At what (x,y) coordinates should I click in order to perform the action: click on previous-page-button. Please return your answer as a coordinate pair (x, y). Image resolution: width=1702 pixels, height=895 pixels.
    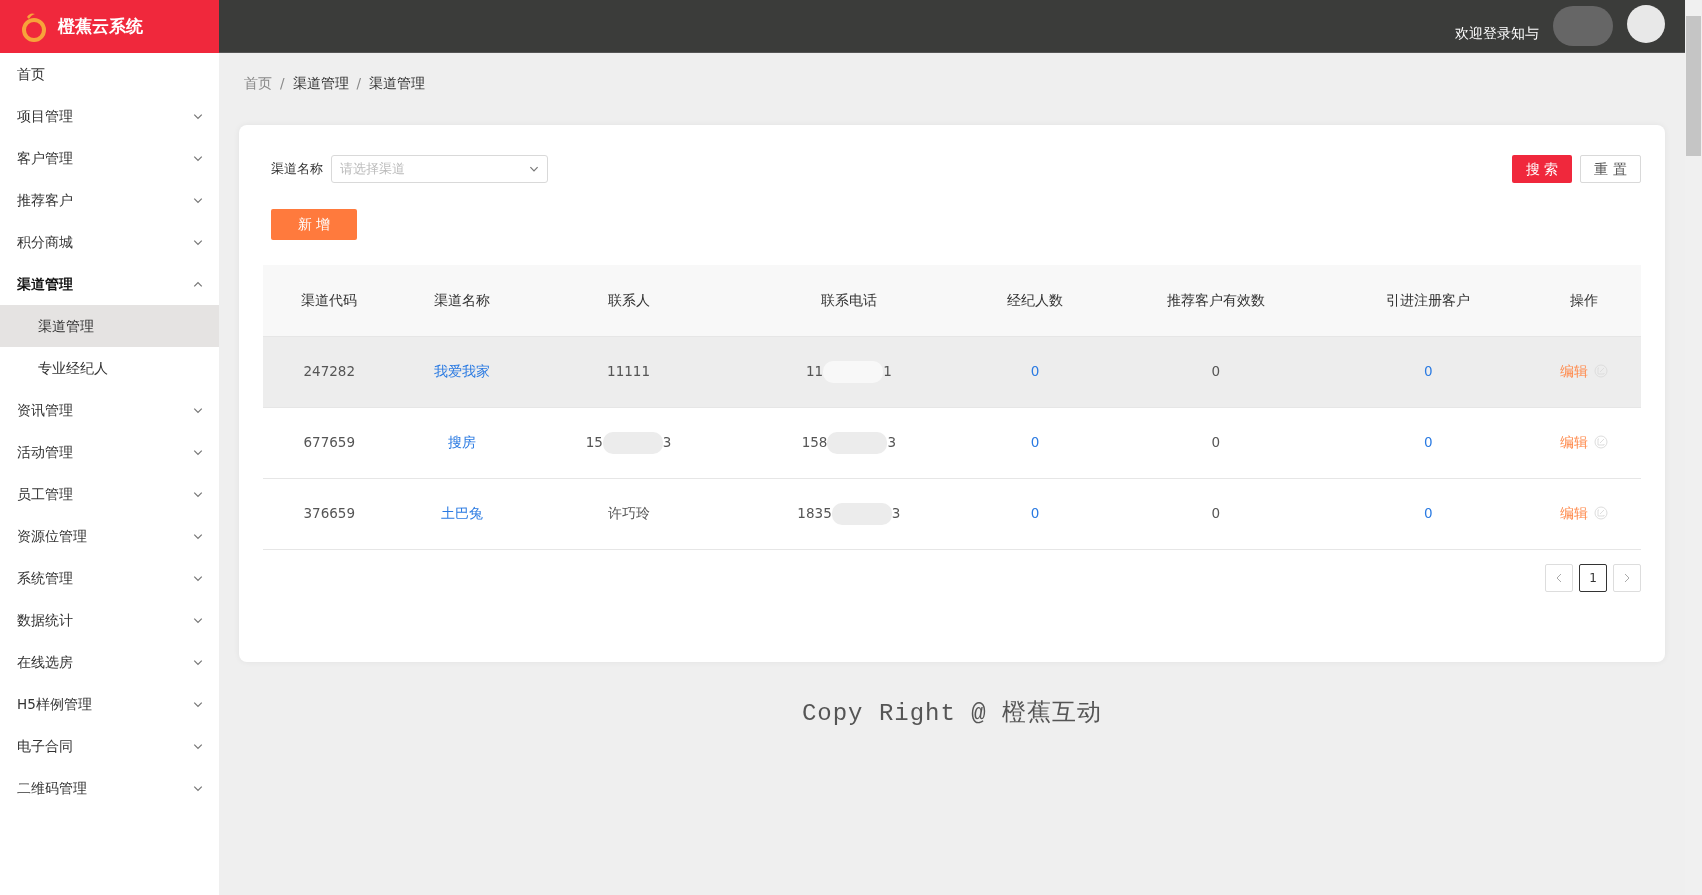
    Looking at the image, I should click on (1559, 577).